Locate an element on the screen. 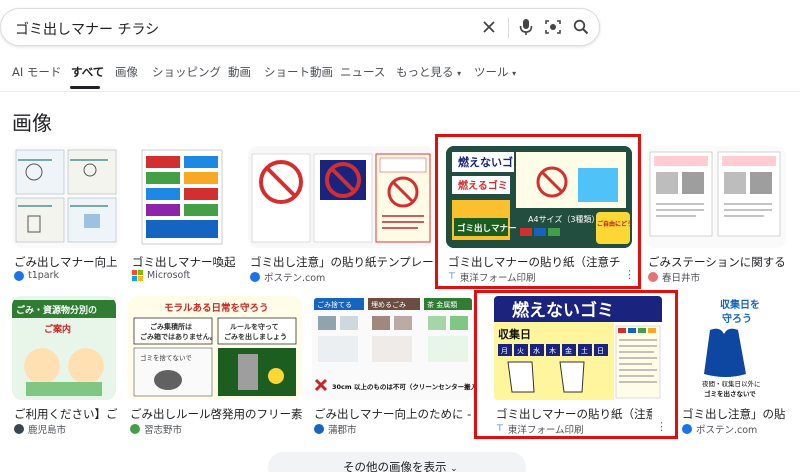 Image resolution: width=800 pixels, height=472 pixels. tab-tools-label: ツール is located at coordinates (491, 72).